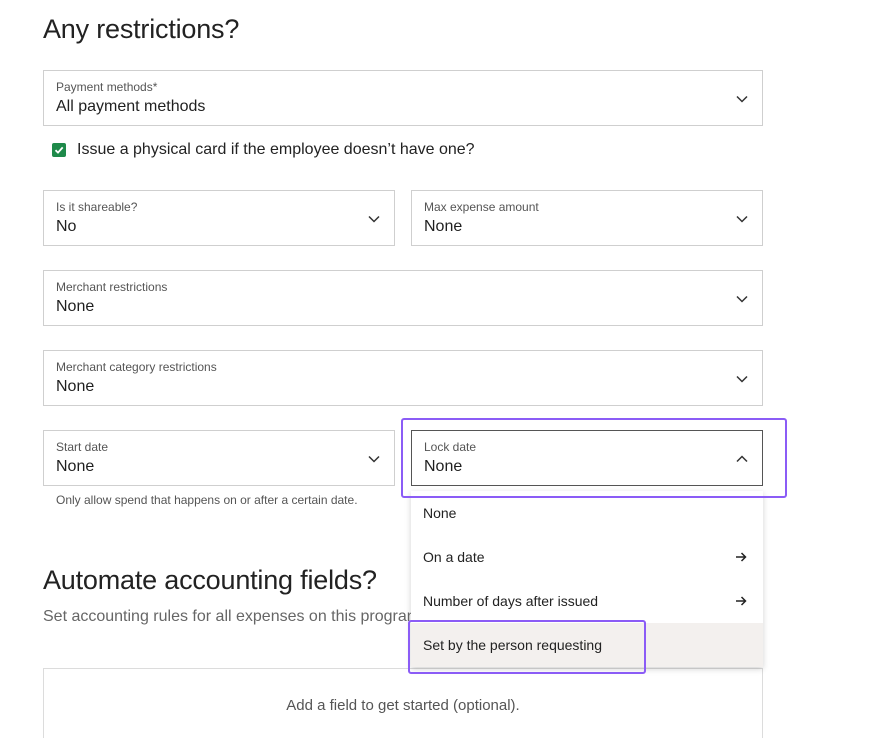  Describe the element at coordinates (403, 298) in the screenshot. I see `merchant-restrictions-select: Merchant restrictions None` at that location.